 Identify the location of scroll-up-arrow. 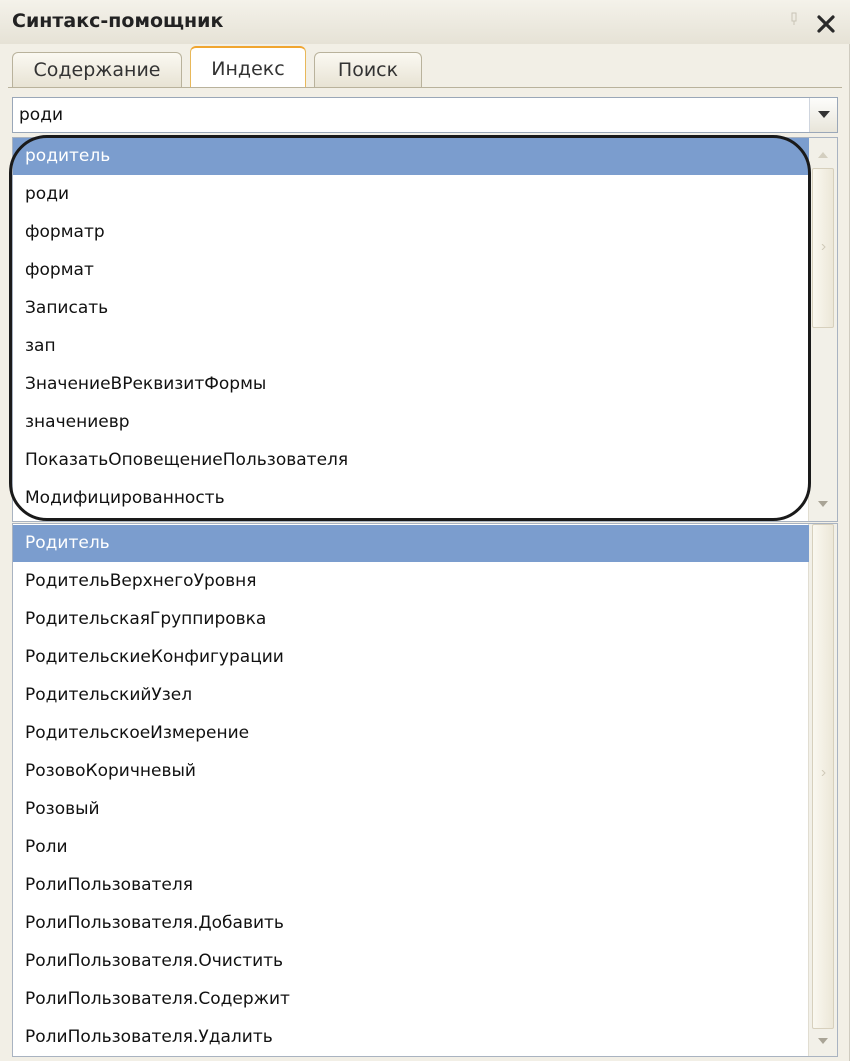
(823, 155).